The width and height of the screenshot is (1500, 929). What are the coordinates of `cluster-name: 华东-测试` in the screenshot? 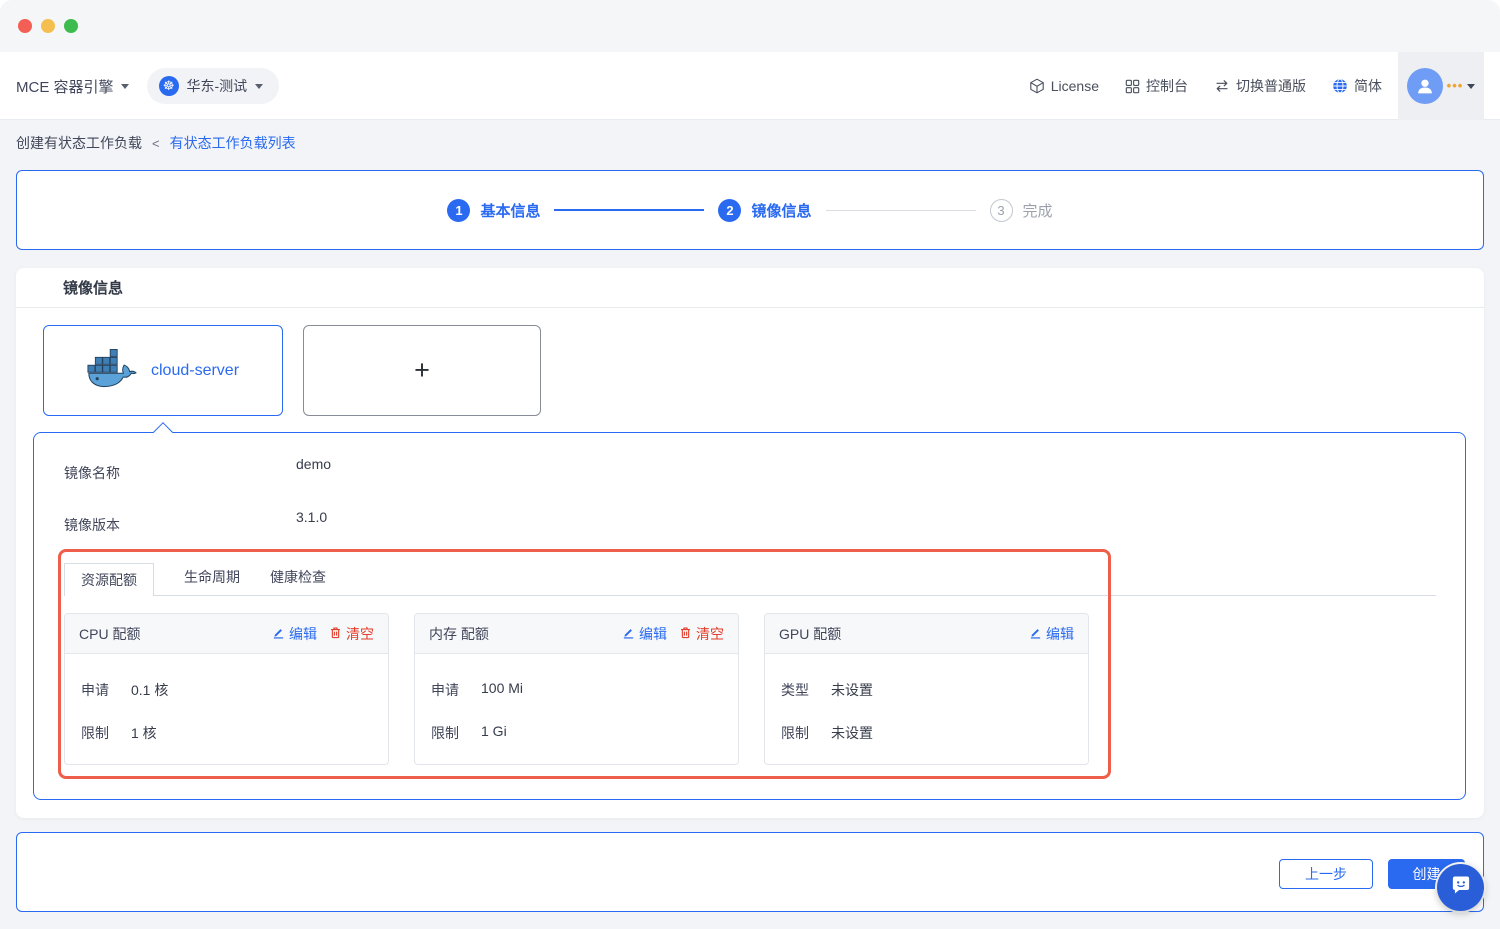 It's located at (217, 86).